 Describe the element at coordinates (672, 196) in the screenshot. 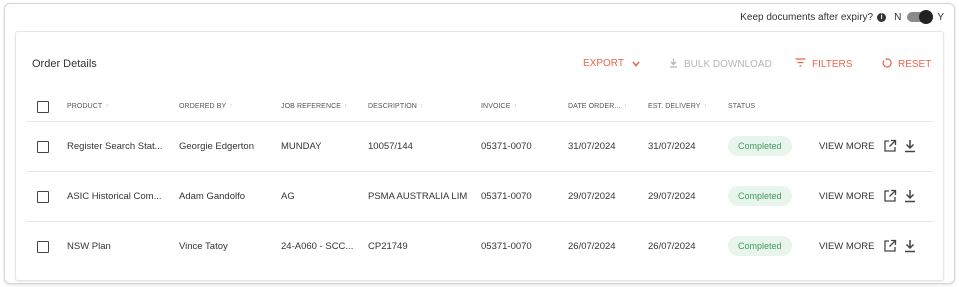

I see `est-delivery-cell: 29/07/2024` at that location.